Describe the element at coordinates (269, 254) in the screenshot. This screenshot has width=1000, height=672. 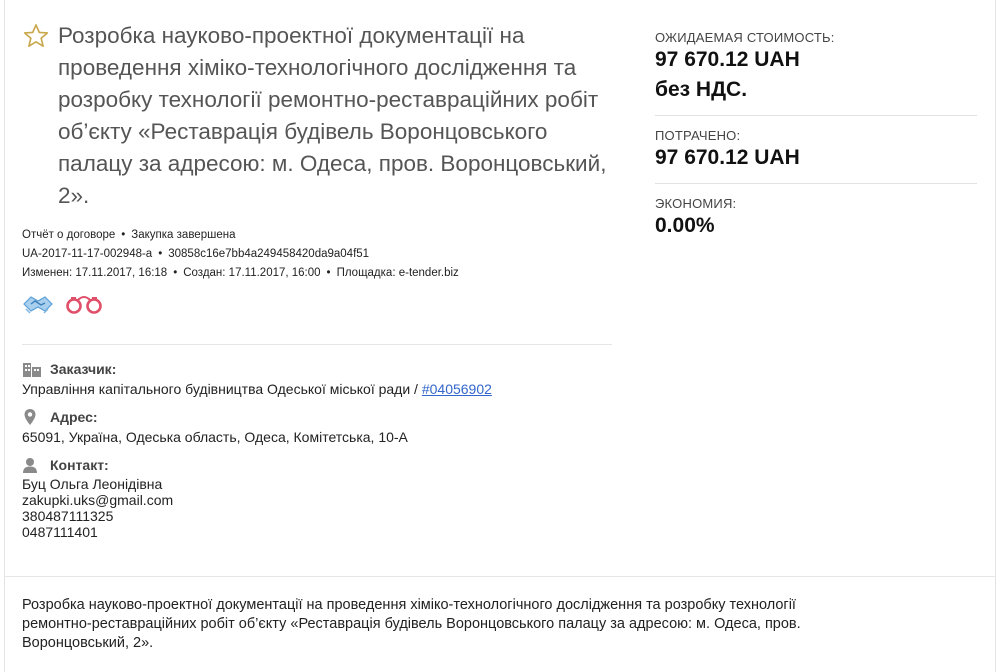
I see `tender-hash: 30858c16e7bb4a249458420da9a04f51` at that location.